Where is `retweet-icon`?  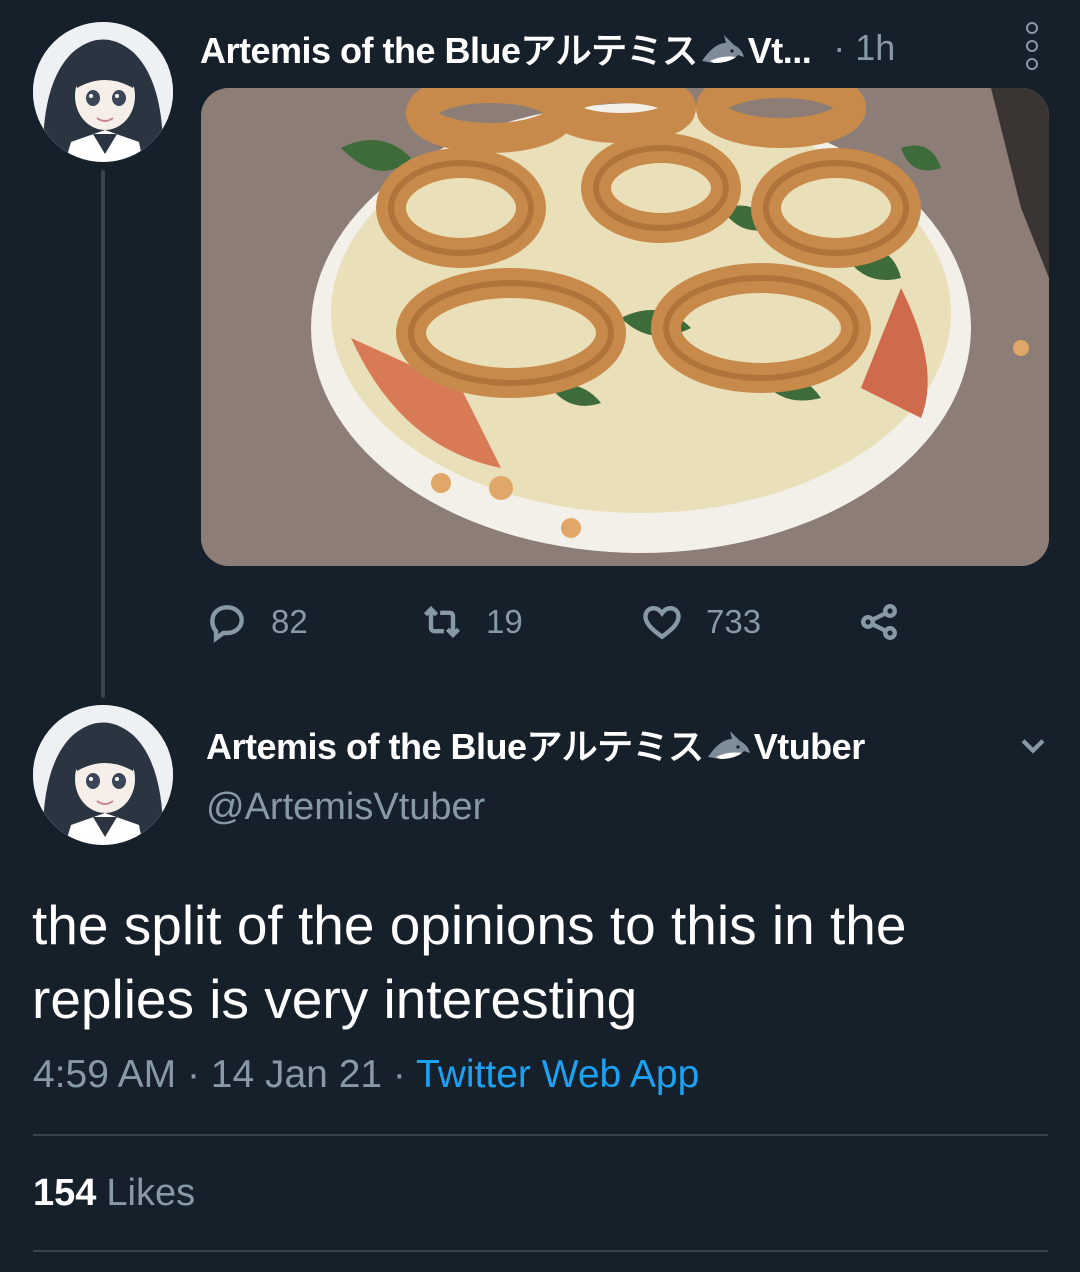 retweet-icon is located at coordinates (442, 622).